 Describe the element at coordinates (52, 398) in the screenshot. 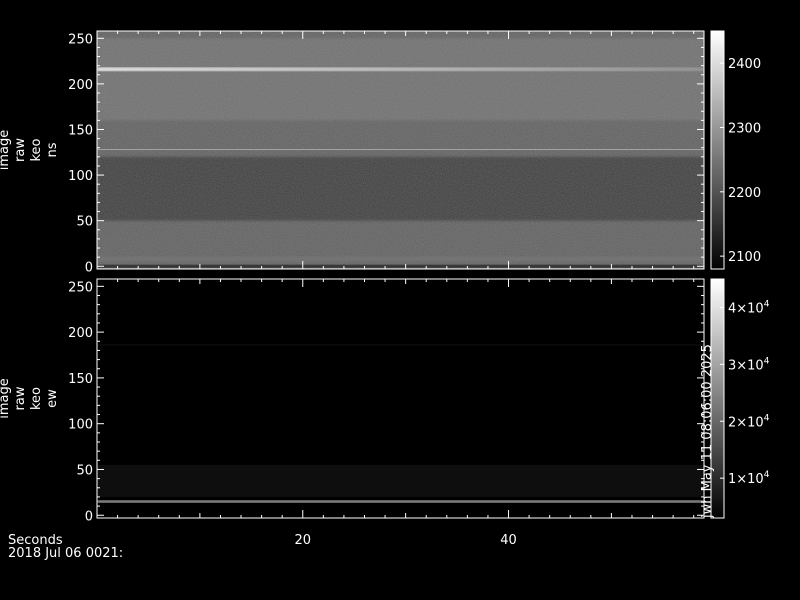

I see `y-axis-label-line: ew` at that location.